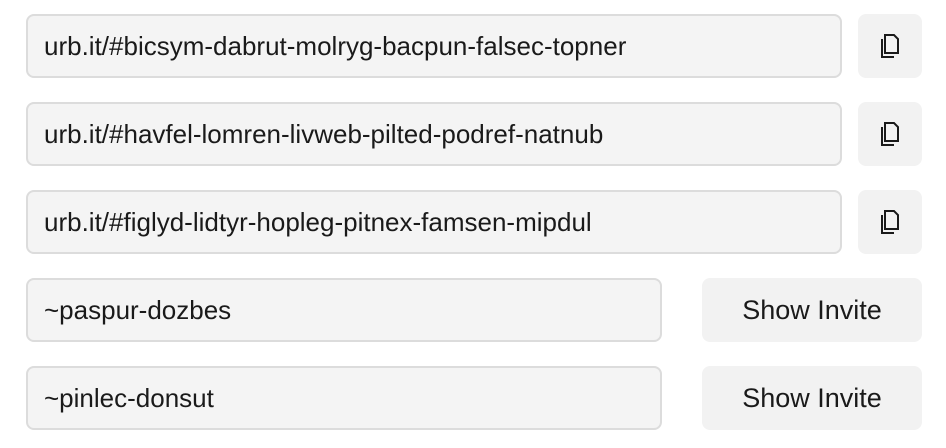 This screenshot has height=448, width=946. Describe the element at coordinates (344, 398) in the screenshot. I see `ship-name-field: ~pinlec-donsut` at that location.